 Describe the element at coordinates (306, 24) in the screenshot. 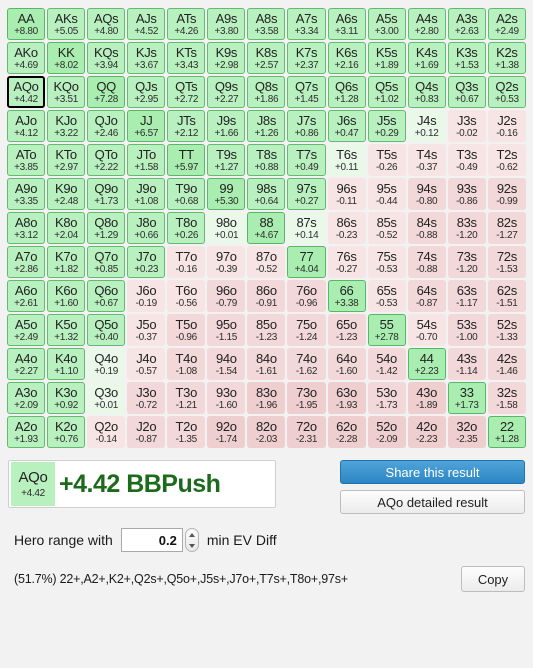

I see `hand-cell: A7s +3.34` at that location.